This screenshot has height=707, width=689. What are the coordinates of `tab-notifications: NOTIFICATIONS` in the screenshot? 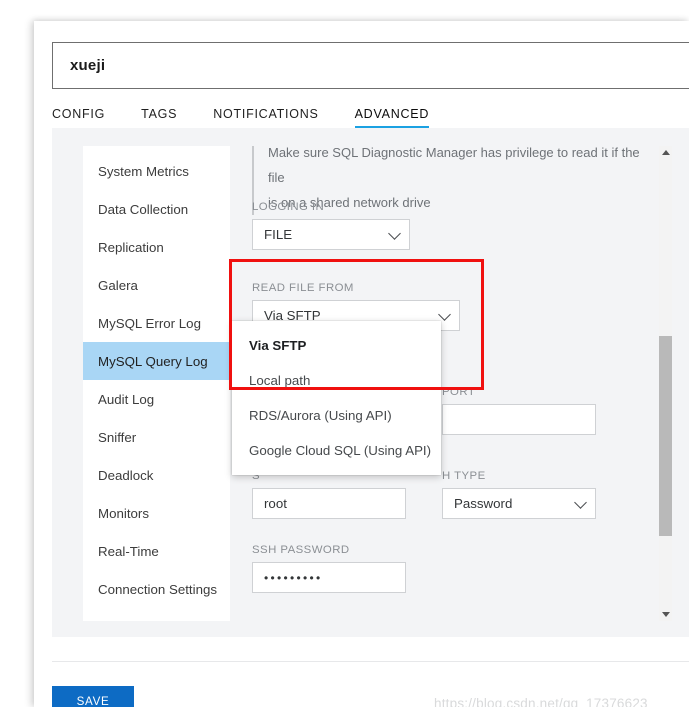 It's located at (265, 116).